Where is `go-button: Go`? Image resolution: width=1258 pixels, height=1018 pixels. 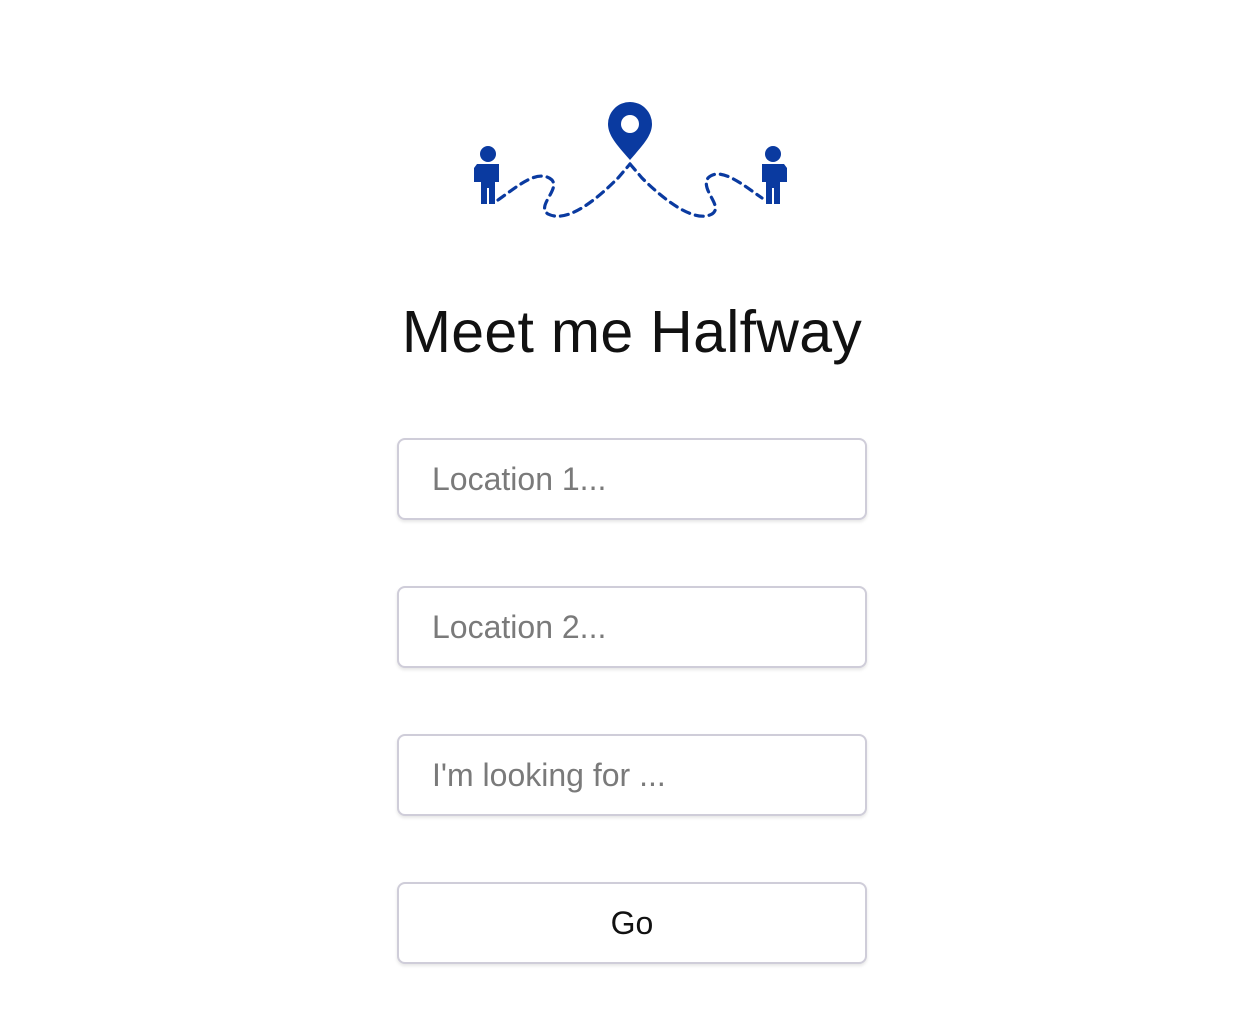 go-button: Go is located at coordinates (632, 923).